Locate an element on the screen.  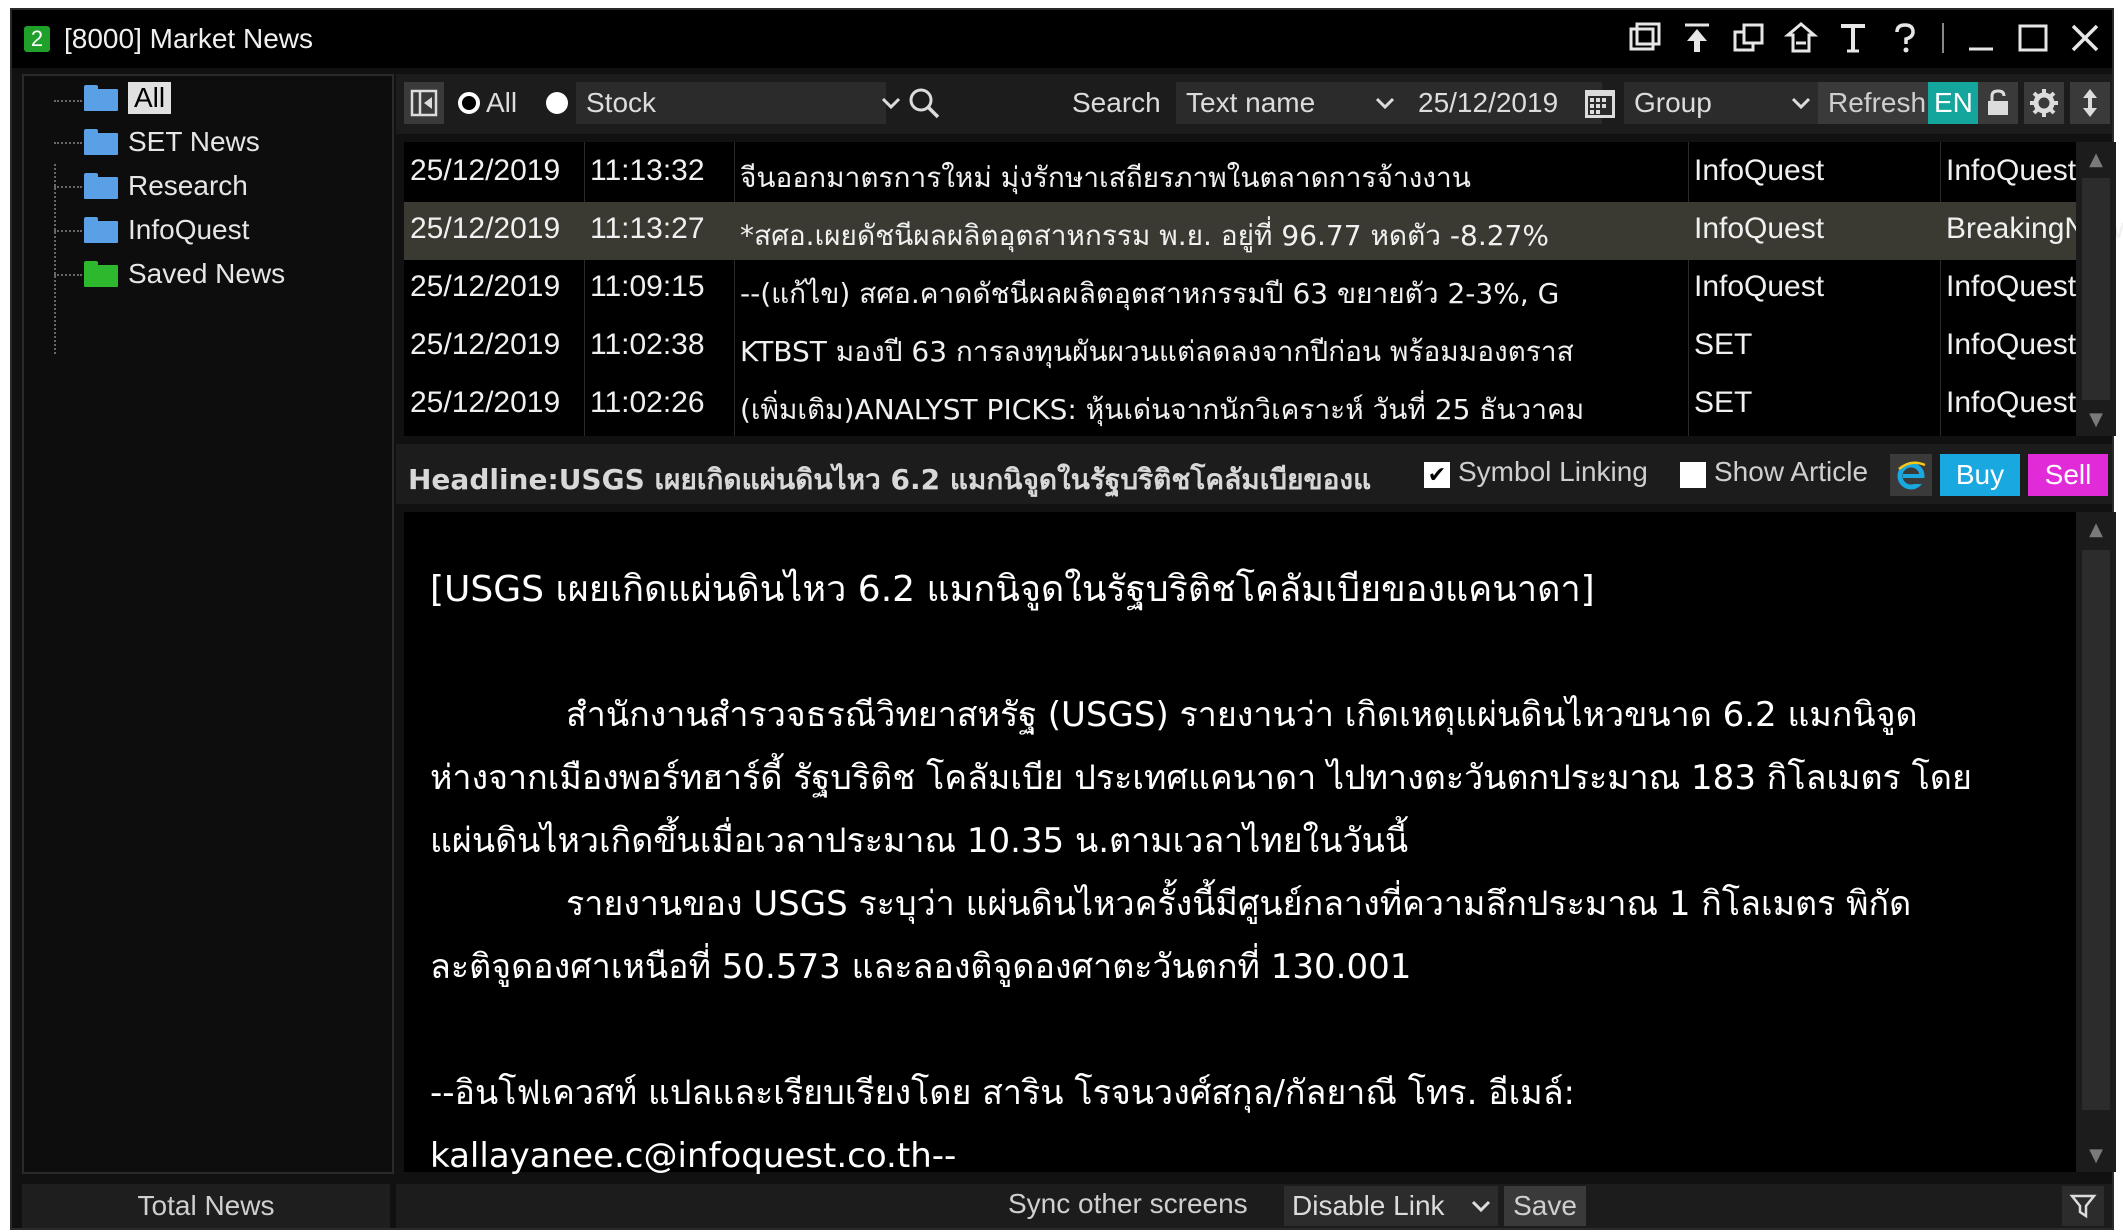
sort-arrows-icon is located at coordinates (2090, 103).